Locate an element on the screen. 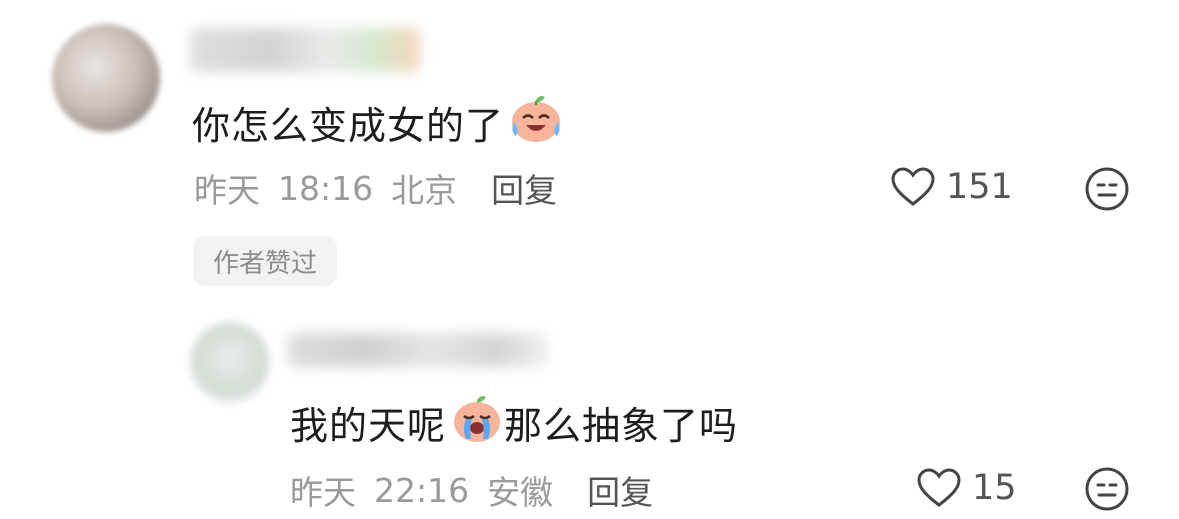 This screenshot has height=519, width=1179. like-button: 15 is located at coordinates (966, 488).